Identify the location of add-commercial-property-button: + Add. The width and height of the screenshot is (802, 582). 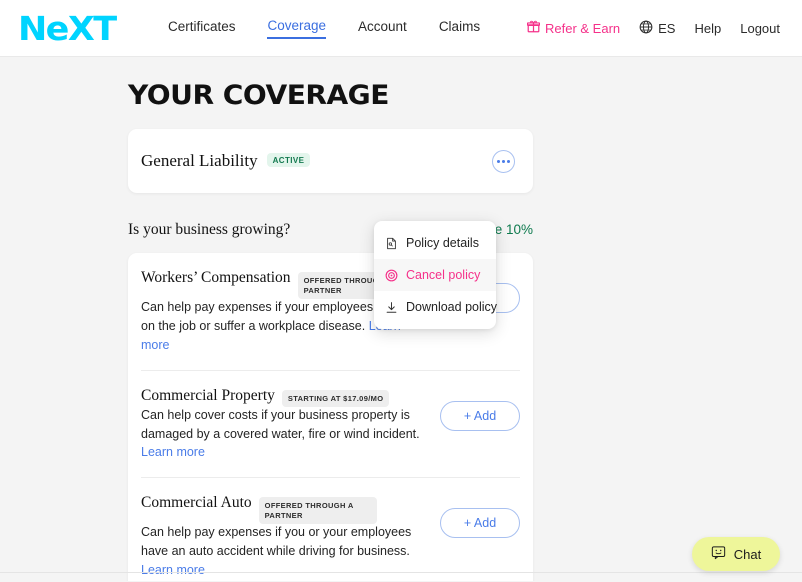
(480, 415).